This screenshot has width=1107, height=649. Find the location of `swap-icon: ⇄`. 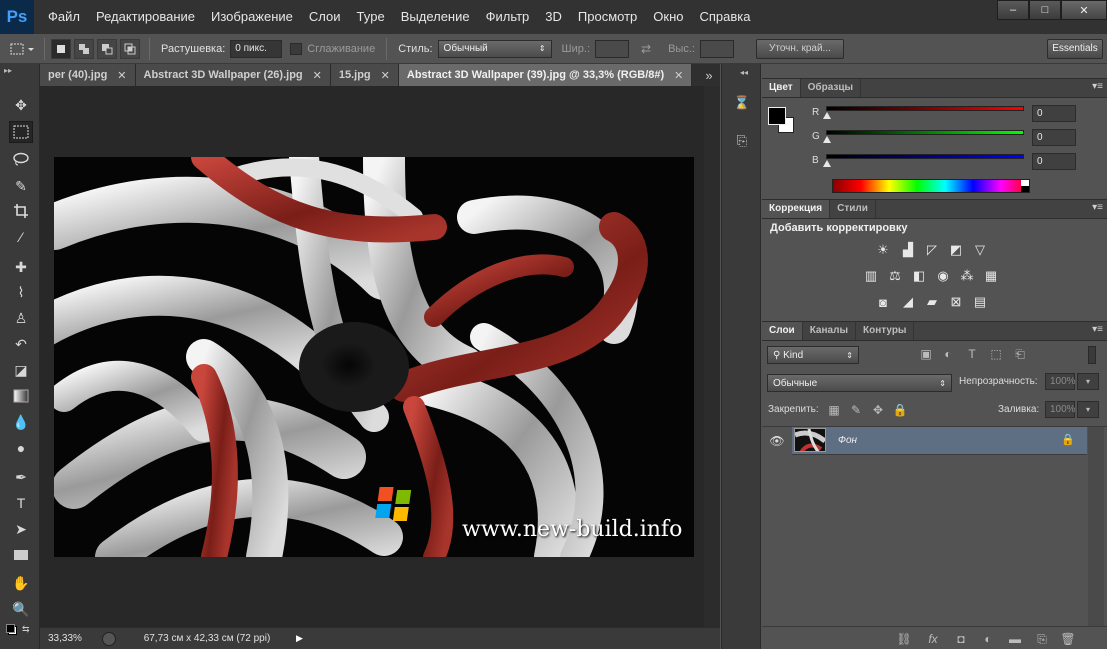

swap-icon: ⇄ is located at coordinates (646, 49).